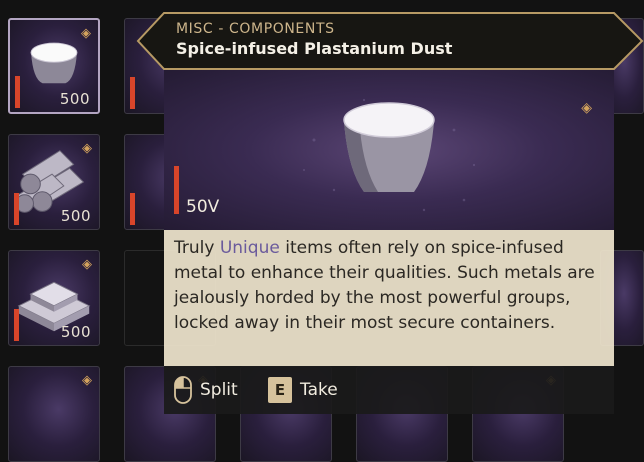 Image resolution: width=644 pixels, height=462 pixels. Describe the element at coordinates (183, 390) in the screenshot. I see `mouse-icon` at that location.